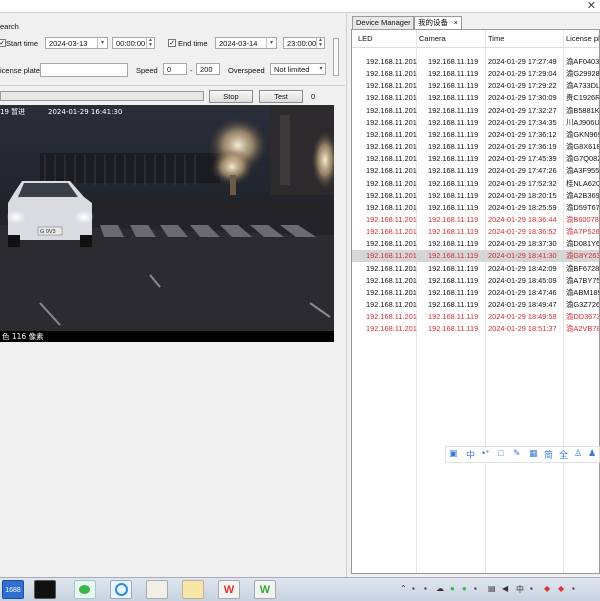 The image size is (600, 601). What do you see at coordinates (147, 70) in the screenshot?
I see `speed-label: Speed` at bounding box center [147, 70].